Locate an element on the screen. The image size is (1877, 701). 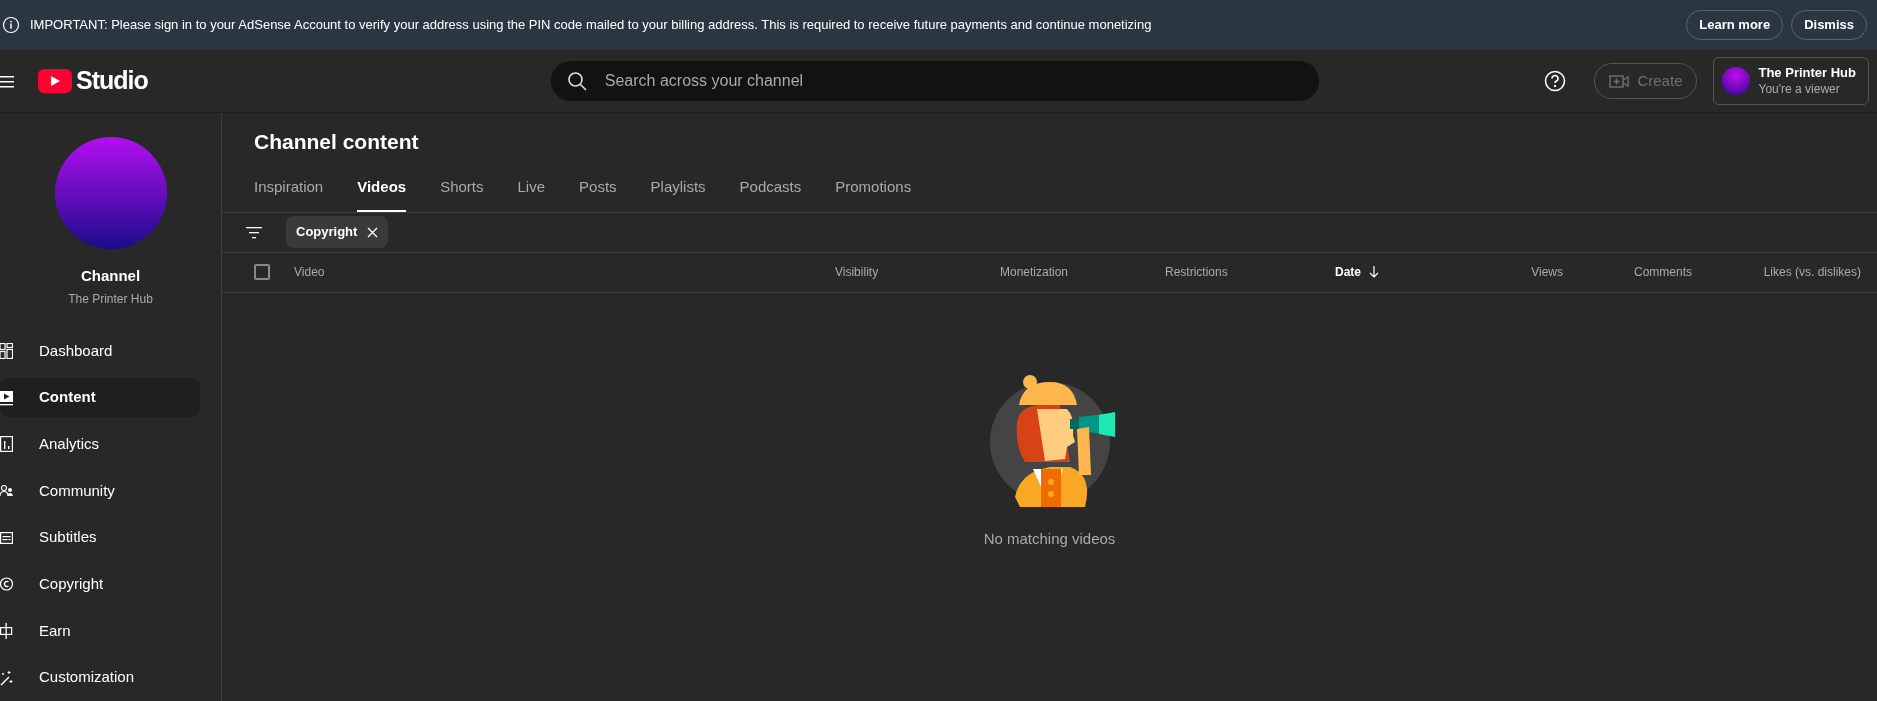
account-avatar is located at coordinates (1736, 81).